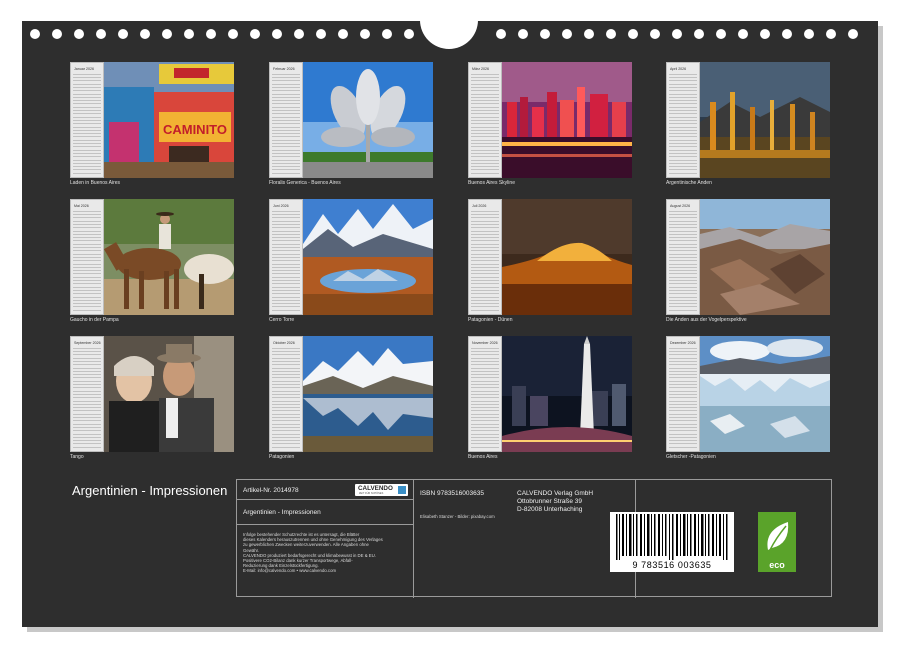  Describe the element at coordinates (479, 206) in the screenshot. I see `month-name: Juli 2026` at that location.